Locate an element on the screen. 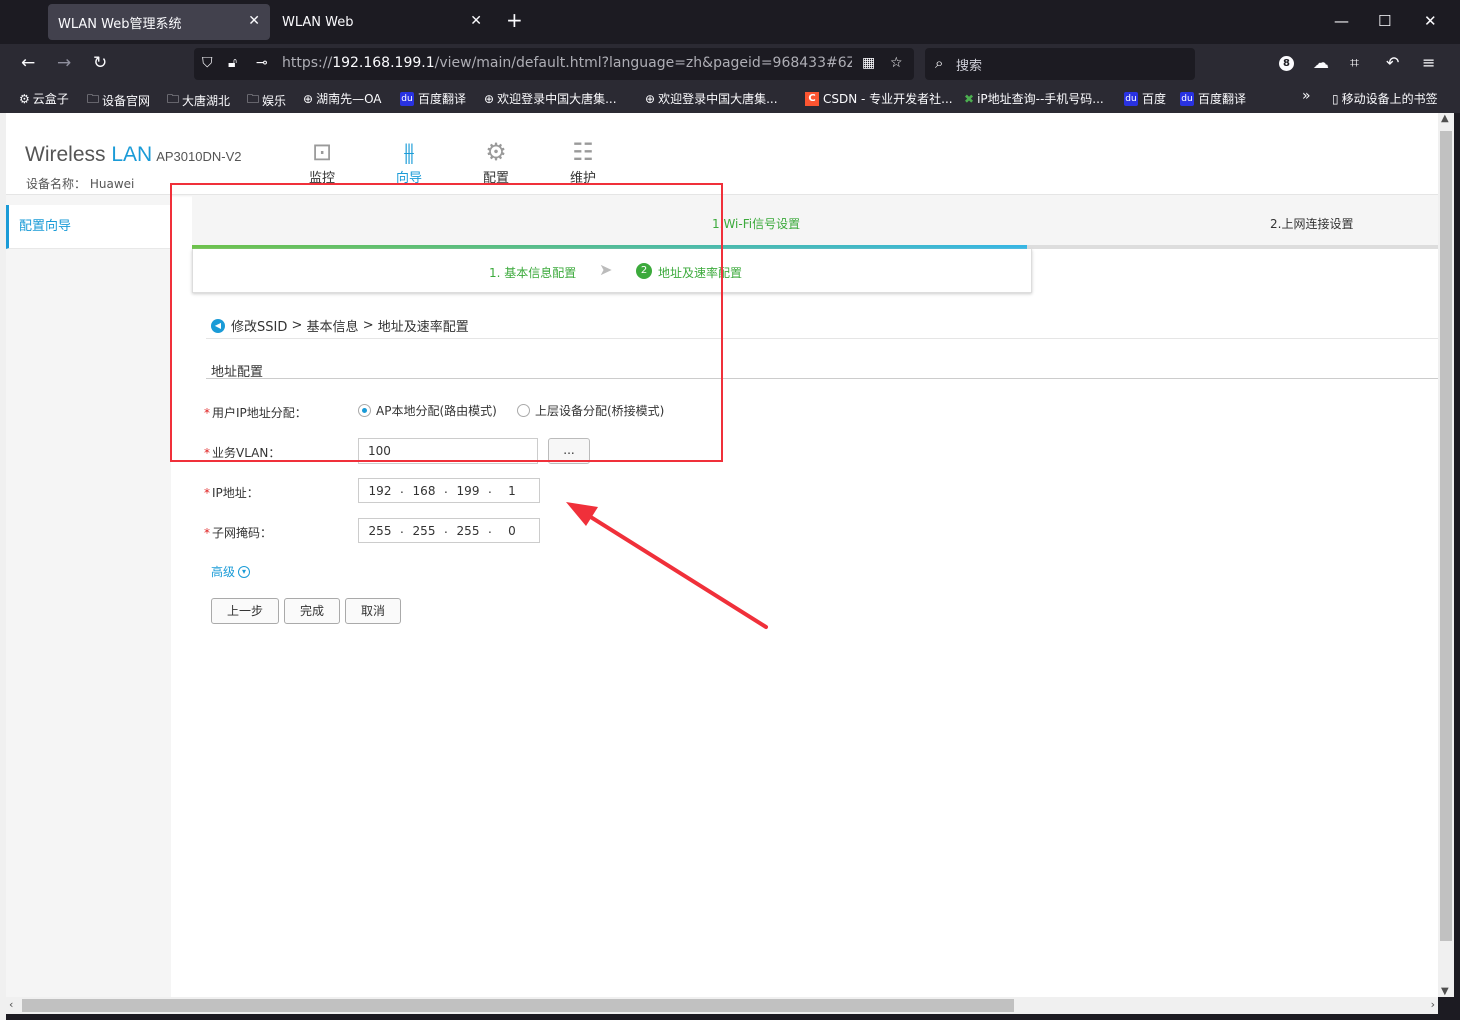 The image size is (1460, 1020). annotation-arrow is located at coordinates (667, 565).